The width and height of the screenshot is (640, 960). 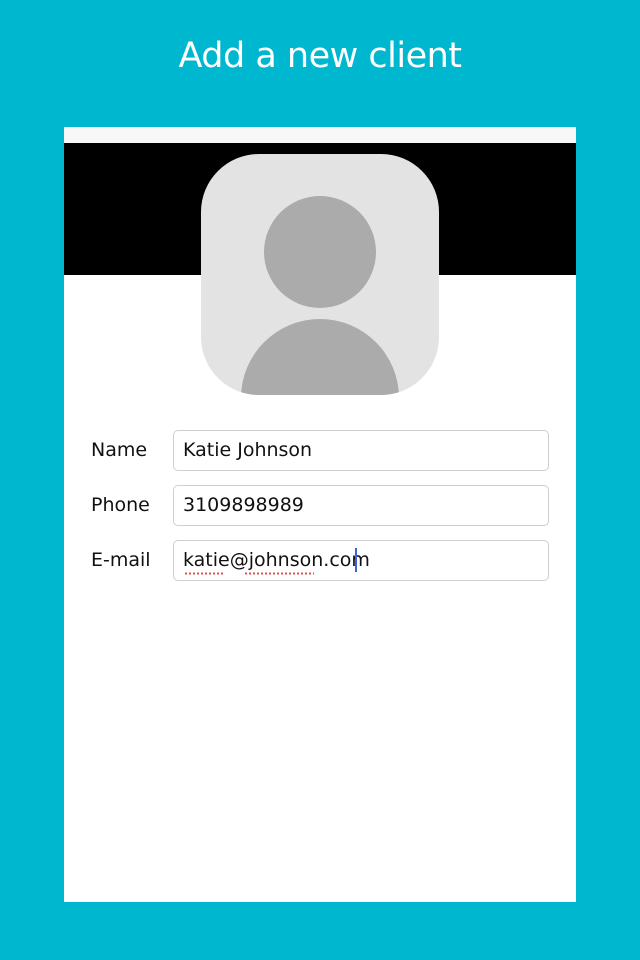 I want to click on email-field: katie@johnson.com, so click(x=361, y=560).